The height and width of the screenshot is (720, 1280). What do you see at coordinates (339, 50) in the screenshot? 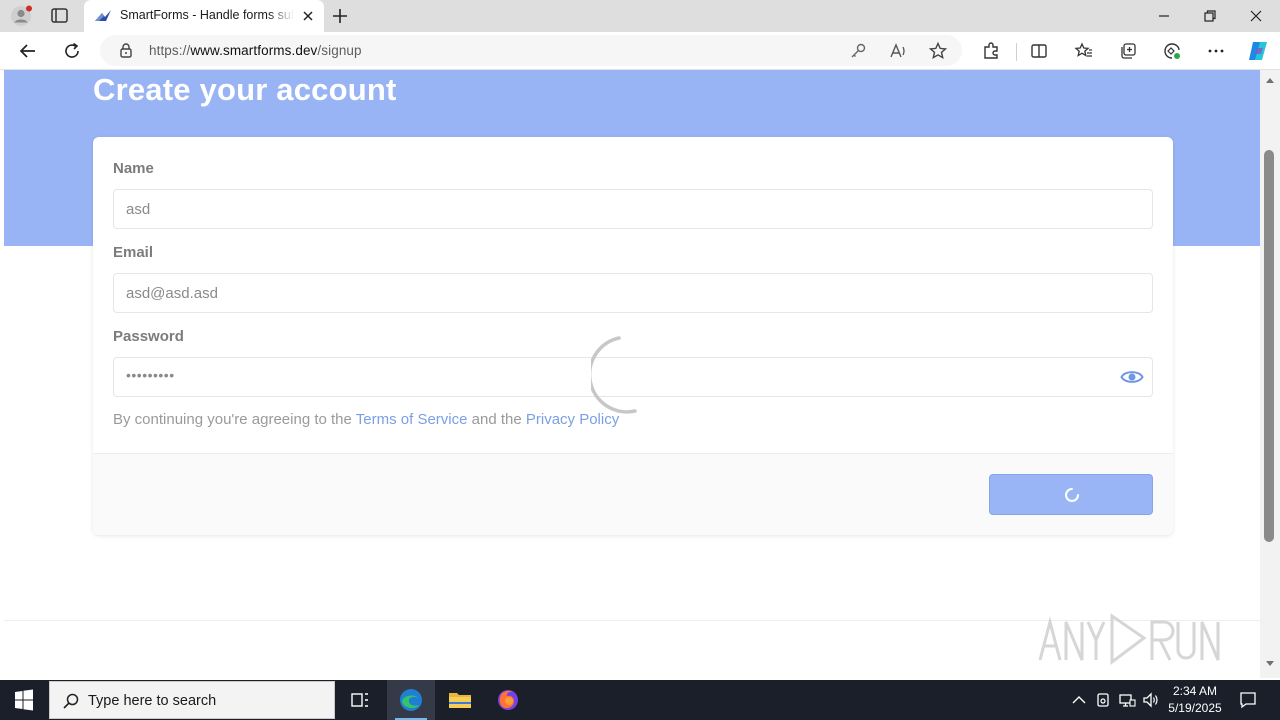
I see `url-path: /signup` at bounding box center [339, 50].